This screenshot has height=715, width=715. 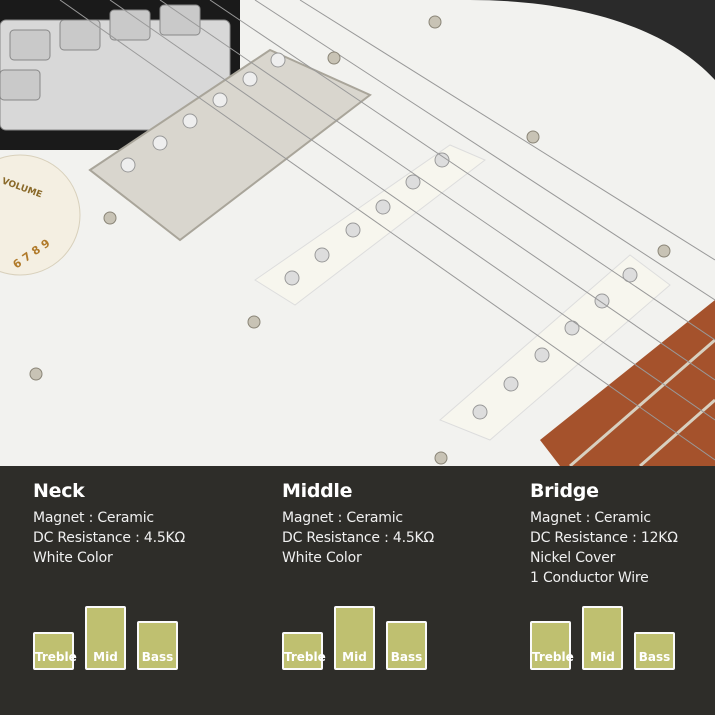 I want to click on middle-single-coil, so click(x=370, y=225).